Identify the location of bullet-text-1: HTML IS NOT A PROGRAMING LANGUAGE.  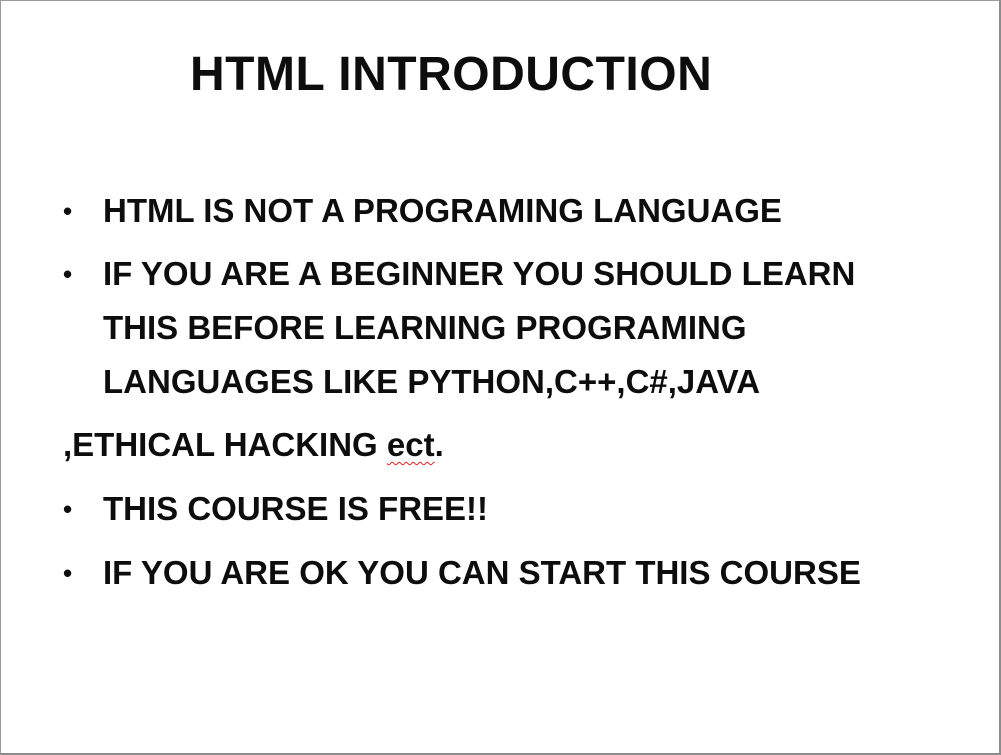
(442, 210).